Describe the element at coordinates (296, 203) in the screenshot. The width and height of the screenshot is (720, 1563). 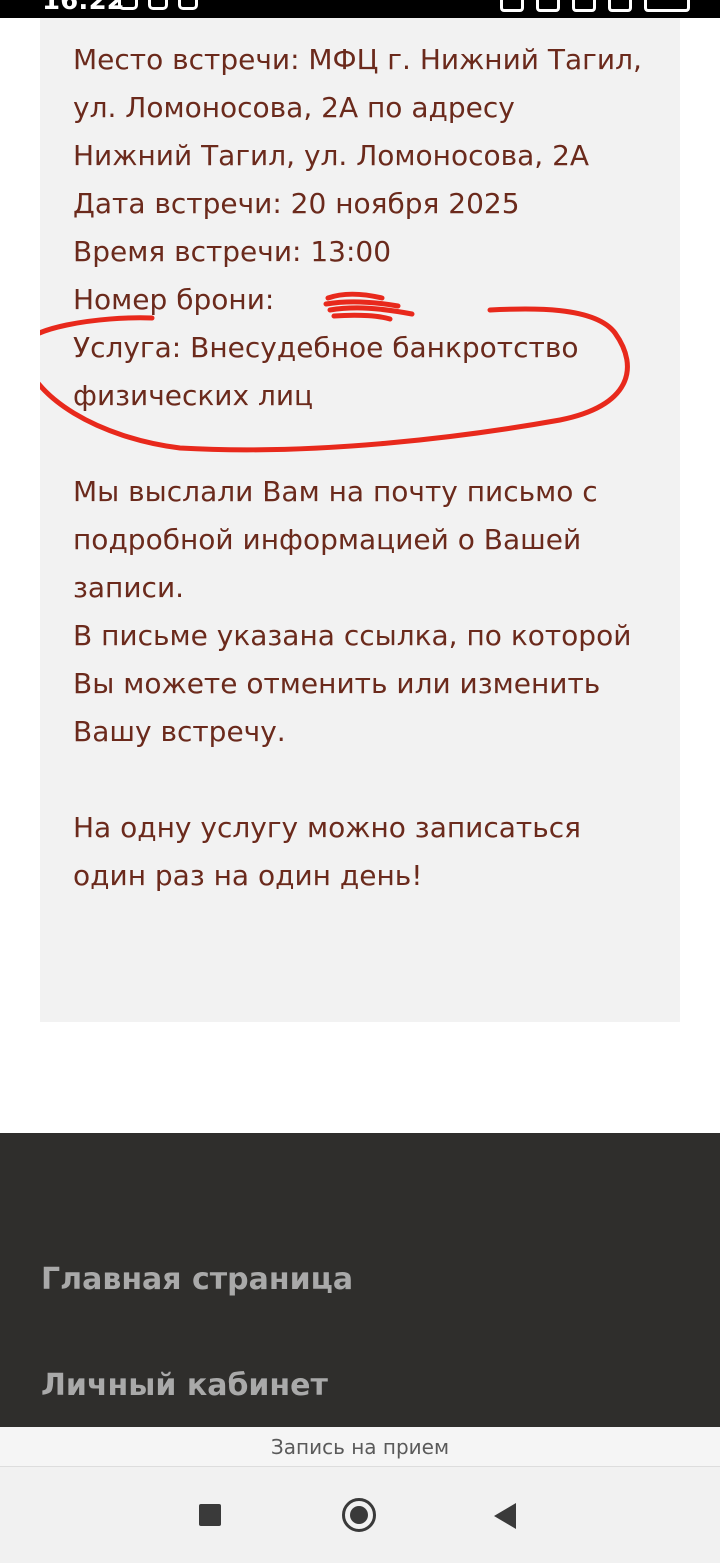
I see `meeting-date-line: Дата встречи: 20 ноября 2025` at that location.